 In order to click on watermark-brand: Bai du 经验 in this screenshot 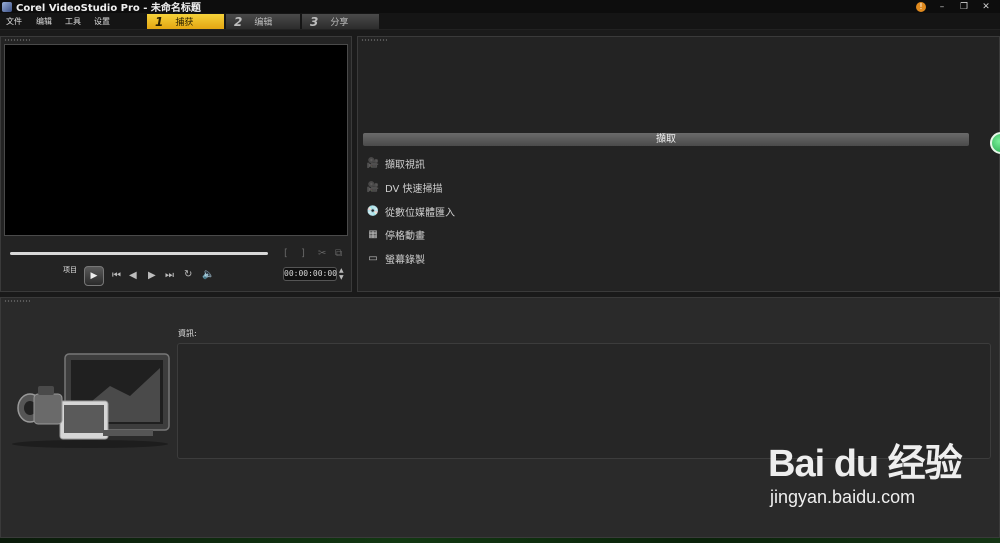, I will do `click(865, 464)`.